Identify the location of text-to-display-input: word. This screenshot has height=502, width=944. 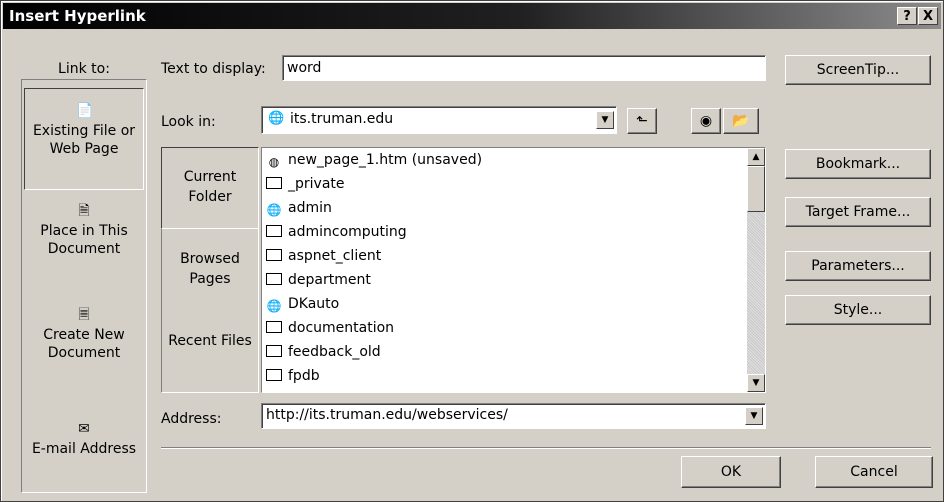
(524, 68).